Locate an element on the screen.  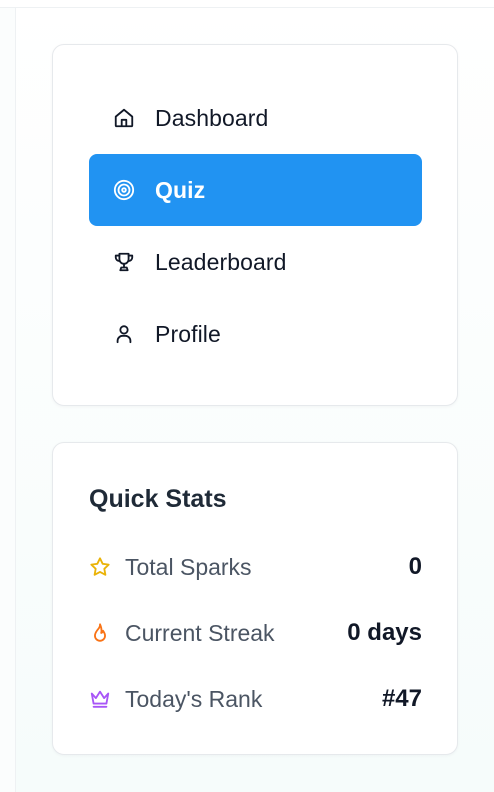
stat-label: Today's Rank is located at coordinates (194, 698).